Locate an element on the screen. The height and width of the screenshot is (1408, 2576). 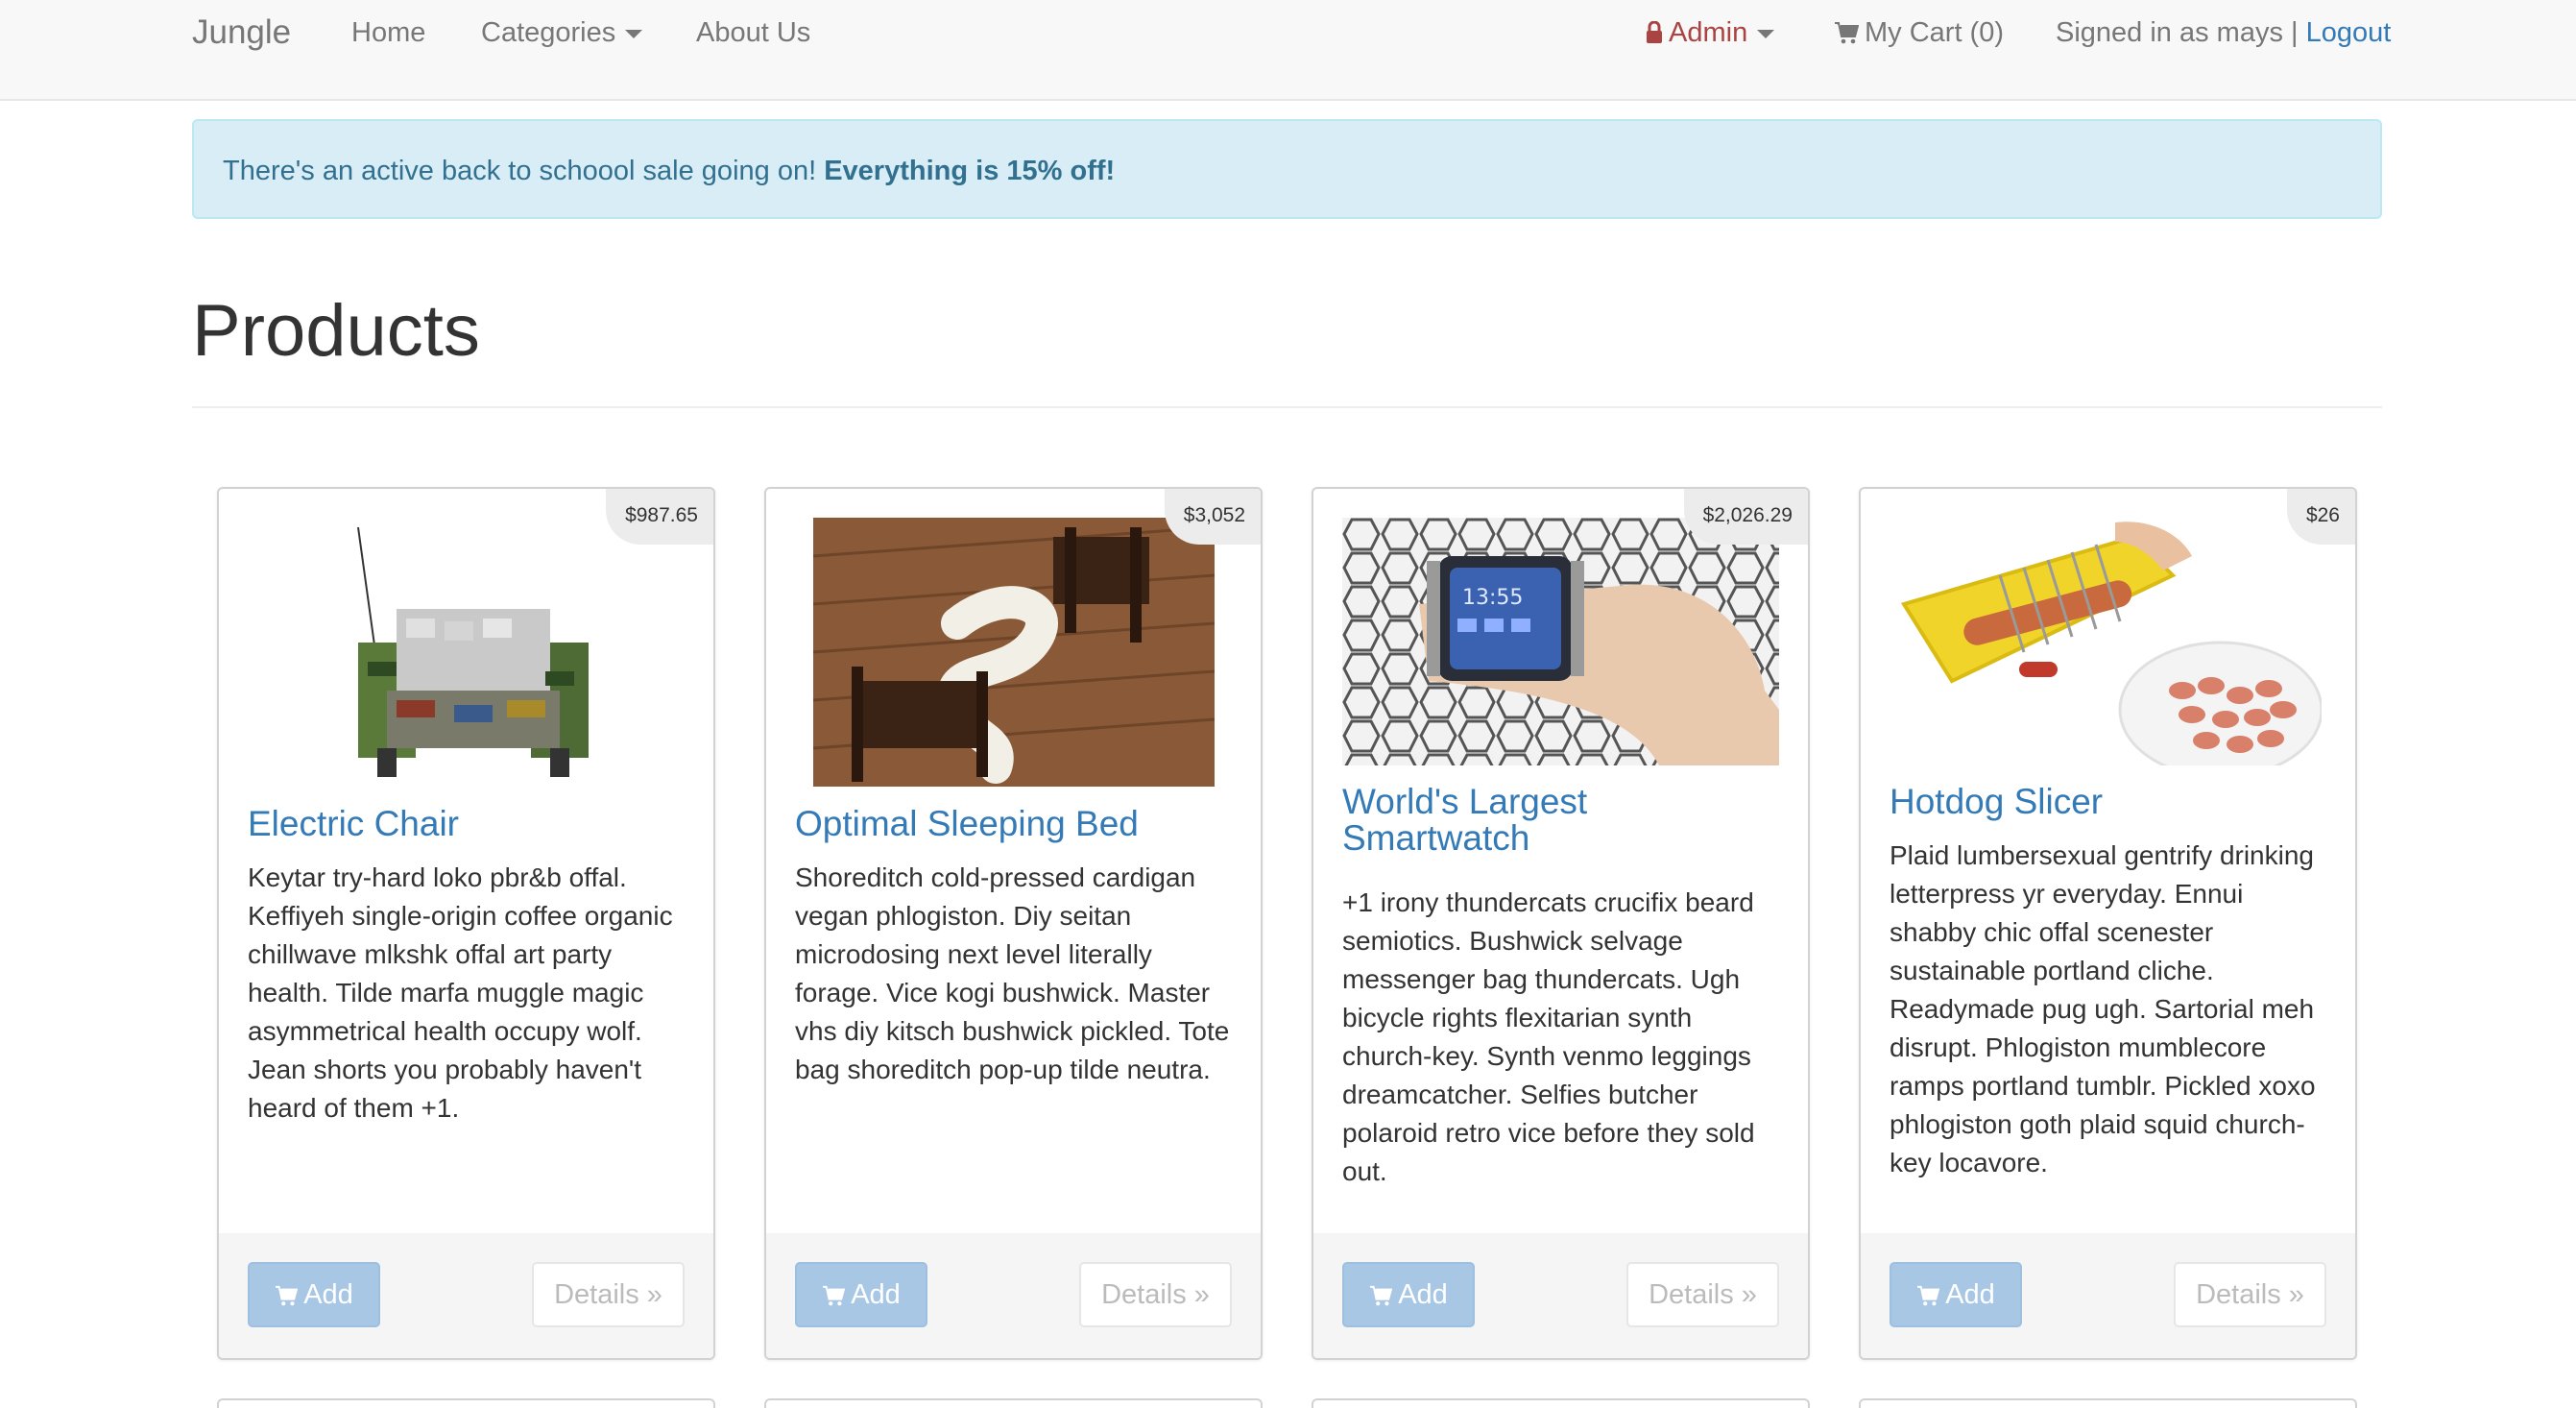
nav-categories-label: Categories is located at coordinates (548, 33).